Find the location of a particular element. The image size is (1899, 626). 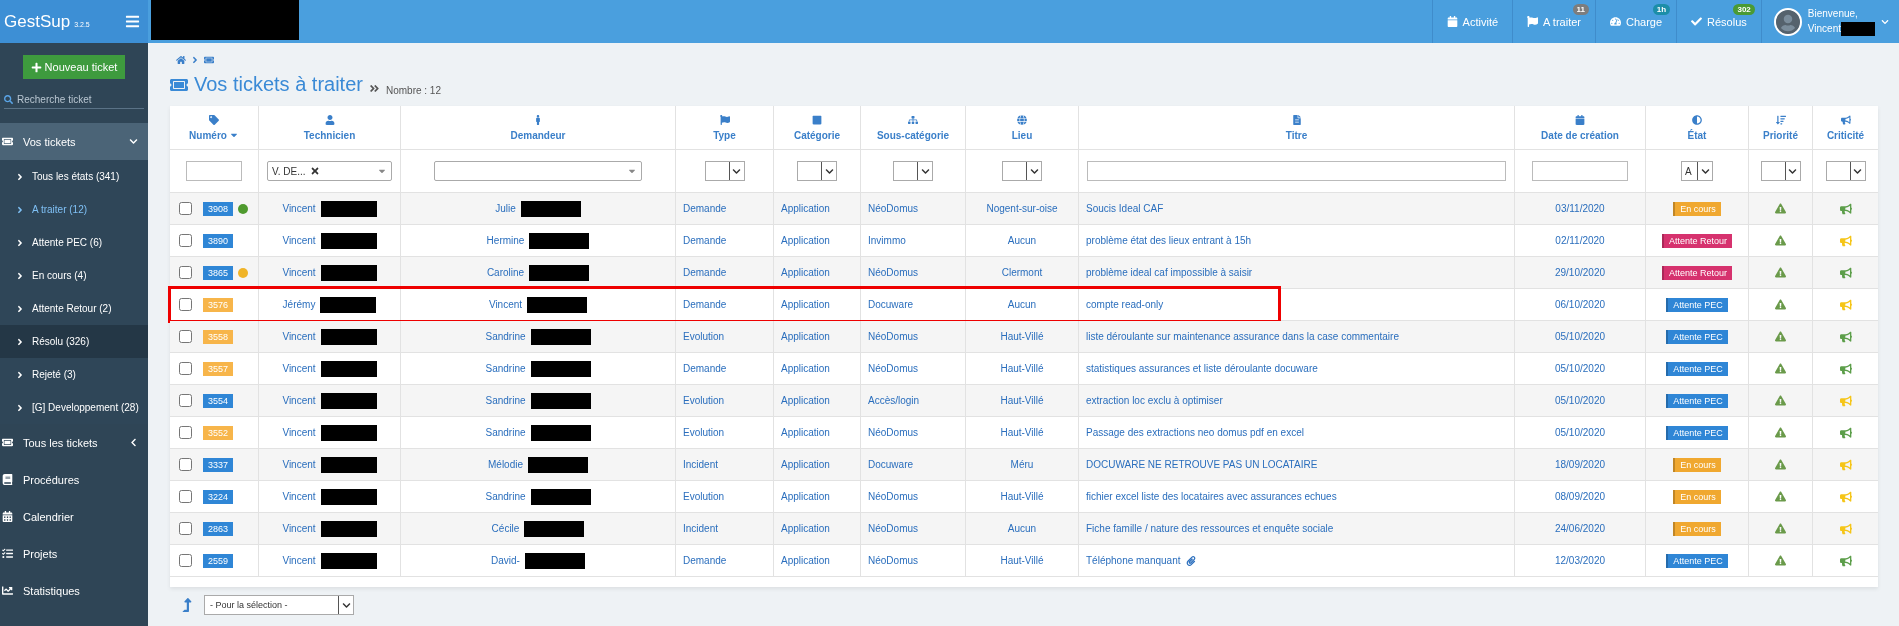

ticket-title-link: problème état des lieux entrant à 15h is located at coordinates (1169, 240).